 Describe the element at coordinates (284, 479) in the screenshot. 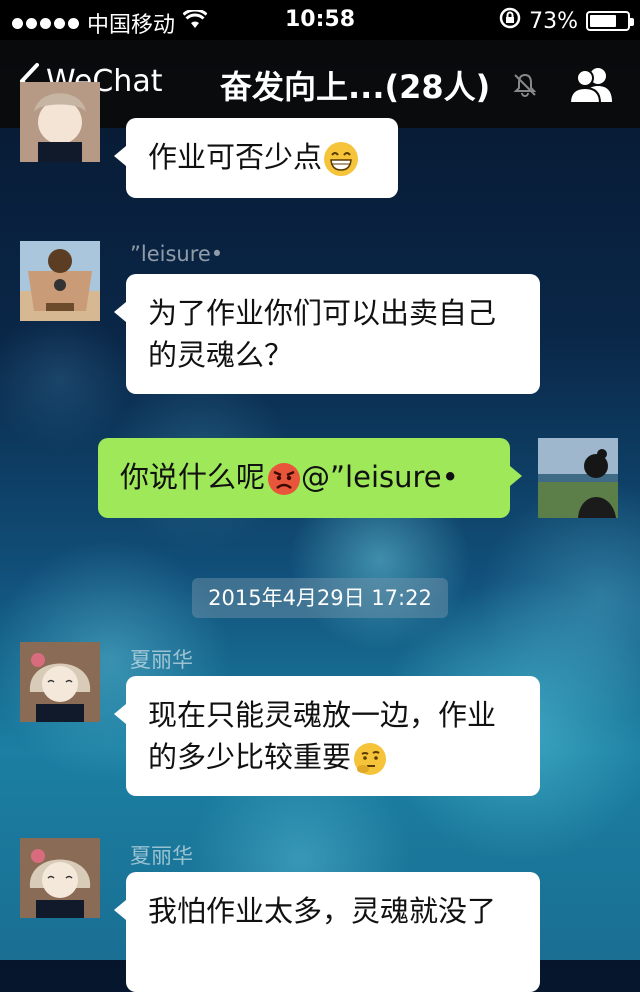

I see `angry-face-icon` at that location.